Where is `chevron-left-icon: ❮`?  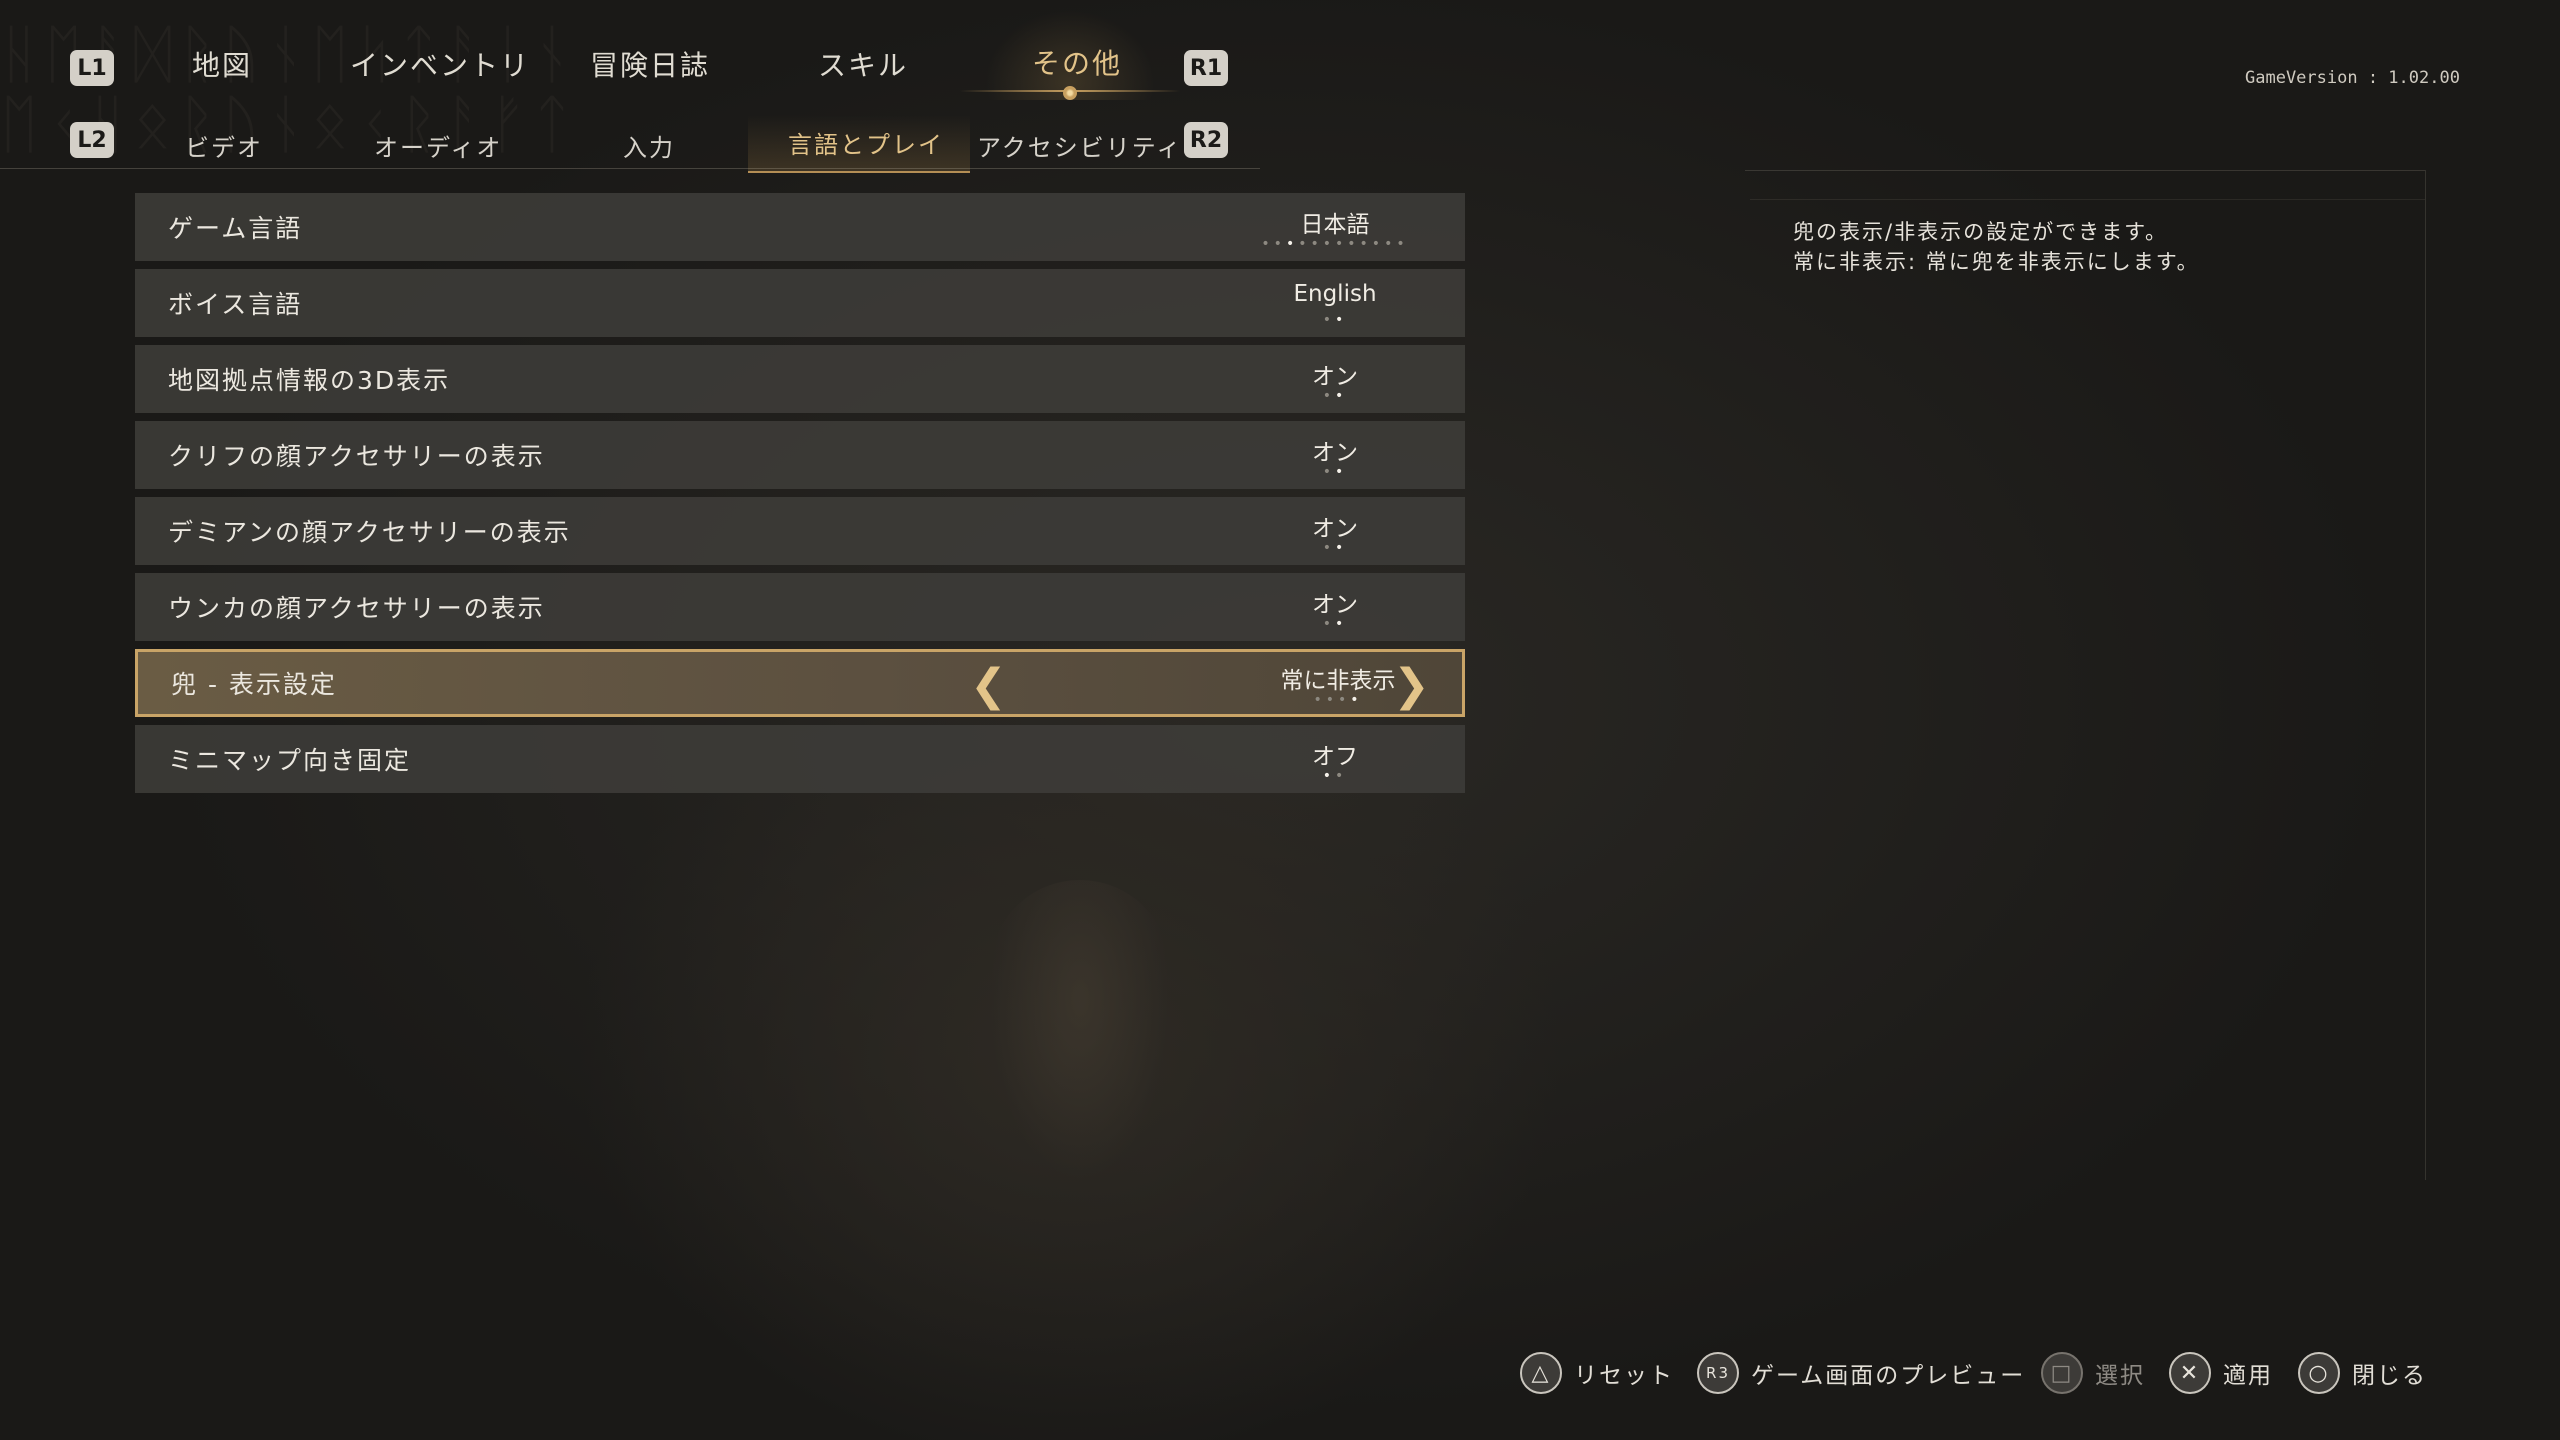
chevron-left-icon: ❮ is located at coordinates (988, 685).